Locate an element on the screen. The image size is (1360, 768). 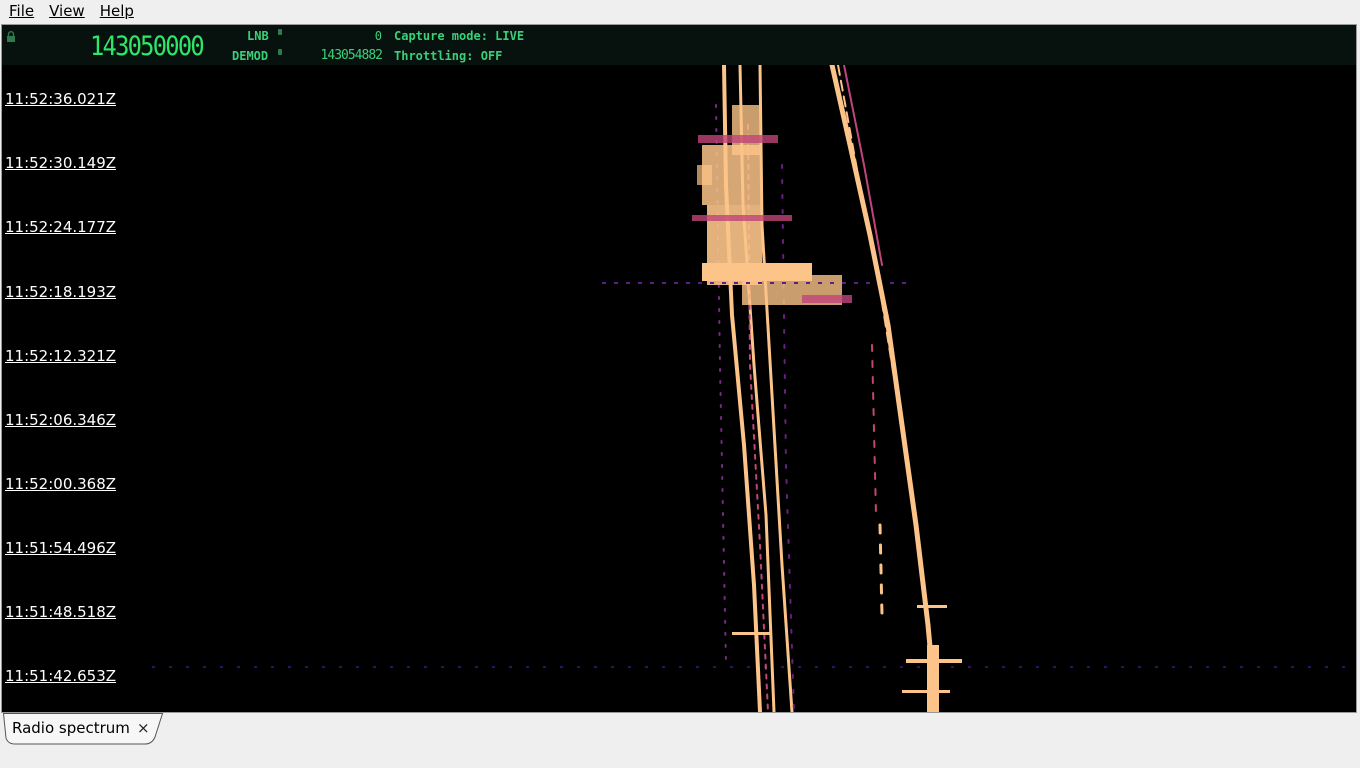
timestamp-label: 11:51:42.653Z is located at coordinates (61, 676).